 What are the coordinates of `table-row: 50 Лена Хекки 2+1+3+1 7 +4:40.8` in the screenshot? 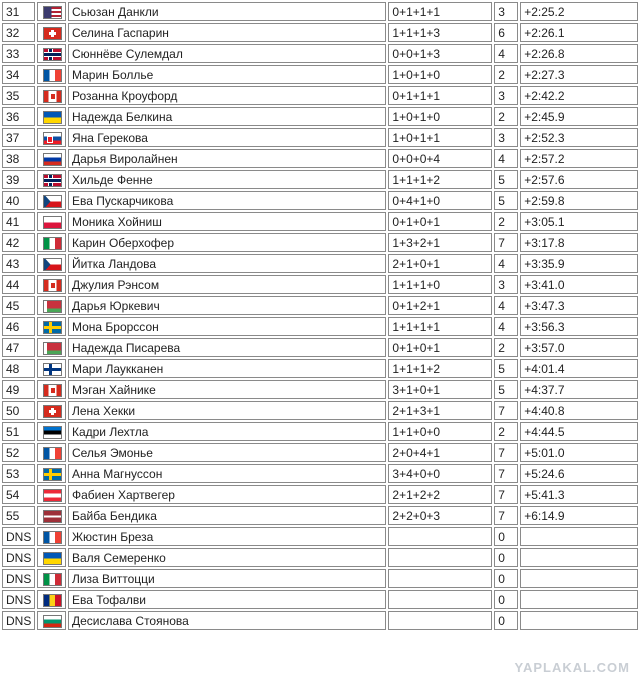 It's located at (320, 410).